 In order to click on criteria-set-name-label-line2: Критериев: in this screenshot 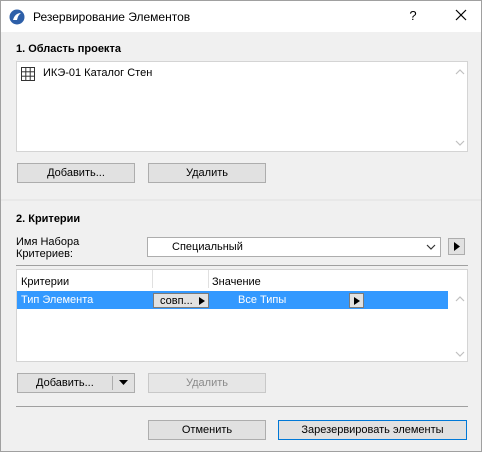, I will do `click(44, 254)`.